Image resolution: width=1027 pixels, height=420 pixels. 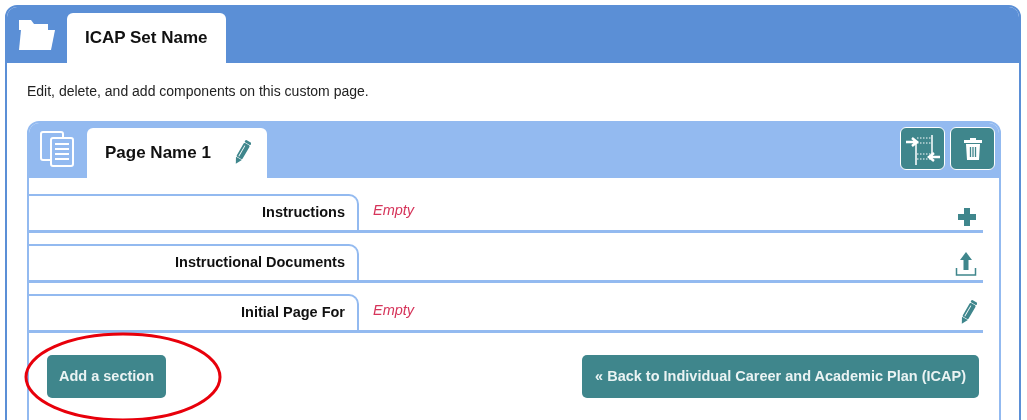 What do you see at coordinates (194, 212) in the screenshot?
I see `section-label: Instructions` at bounding box center [194, 212].